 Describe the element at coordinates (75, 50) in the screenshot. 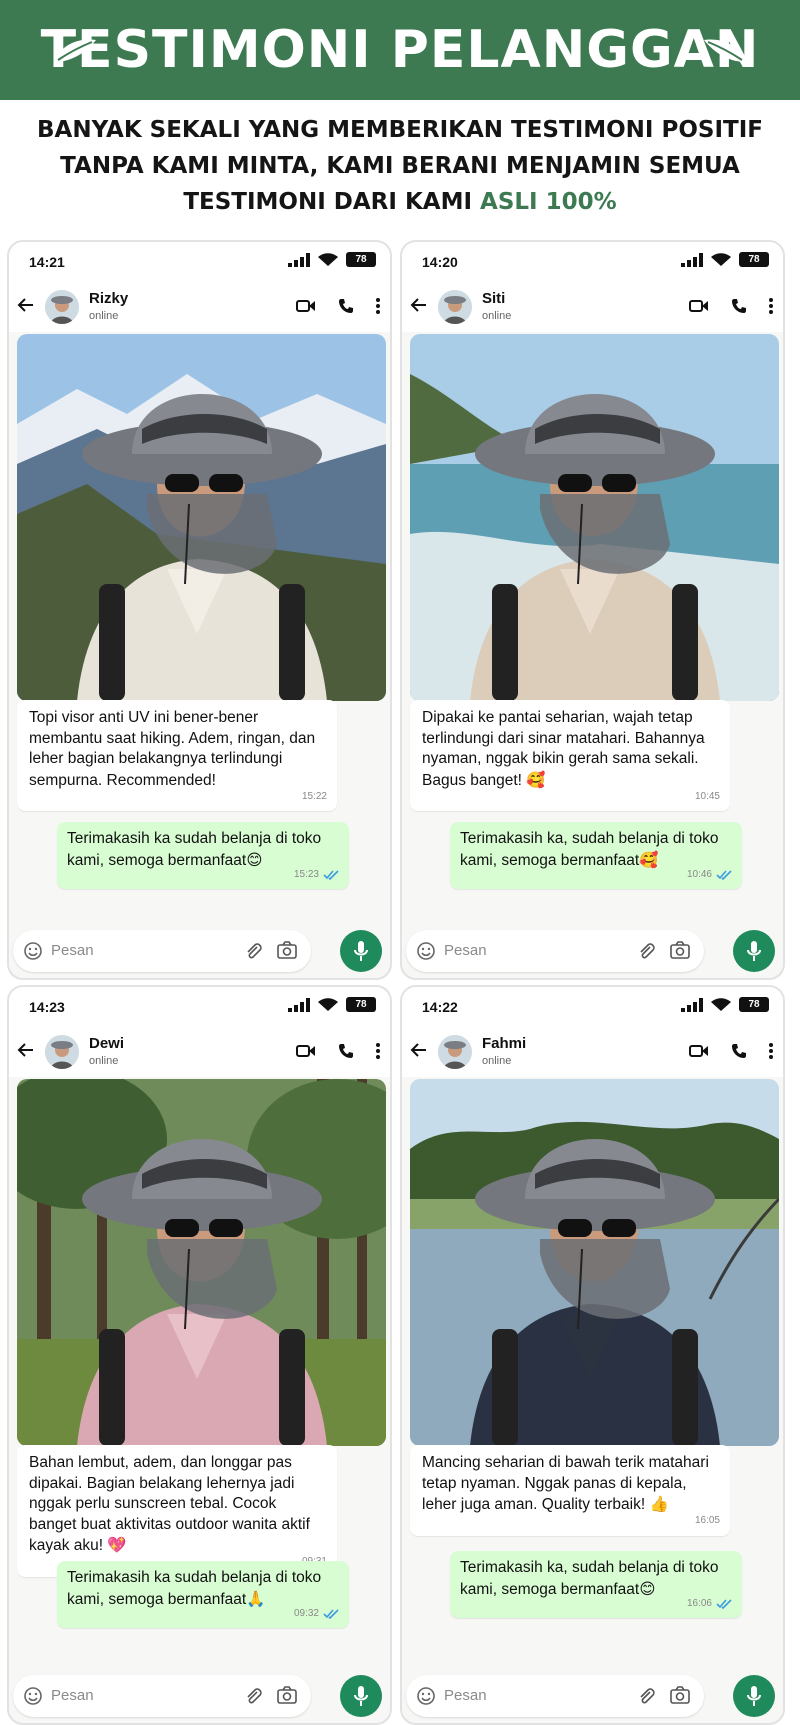

I see `leaf-icon` at that location.